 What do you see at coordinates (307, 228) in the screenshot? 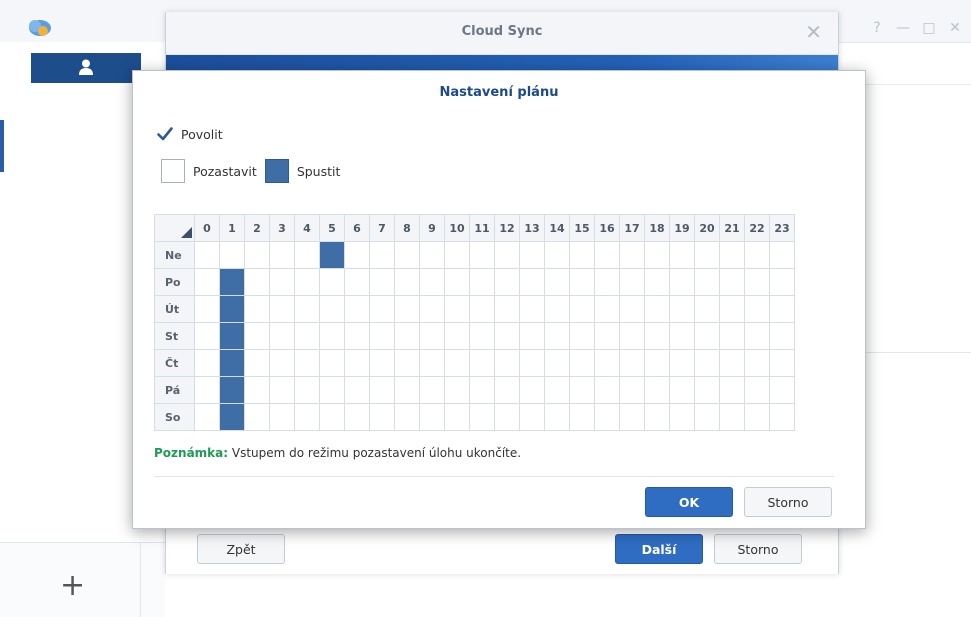
I see `hour-header: 4` at bounding box center [307, 228].